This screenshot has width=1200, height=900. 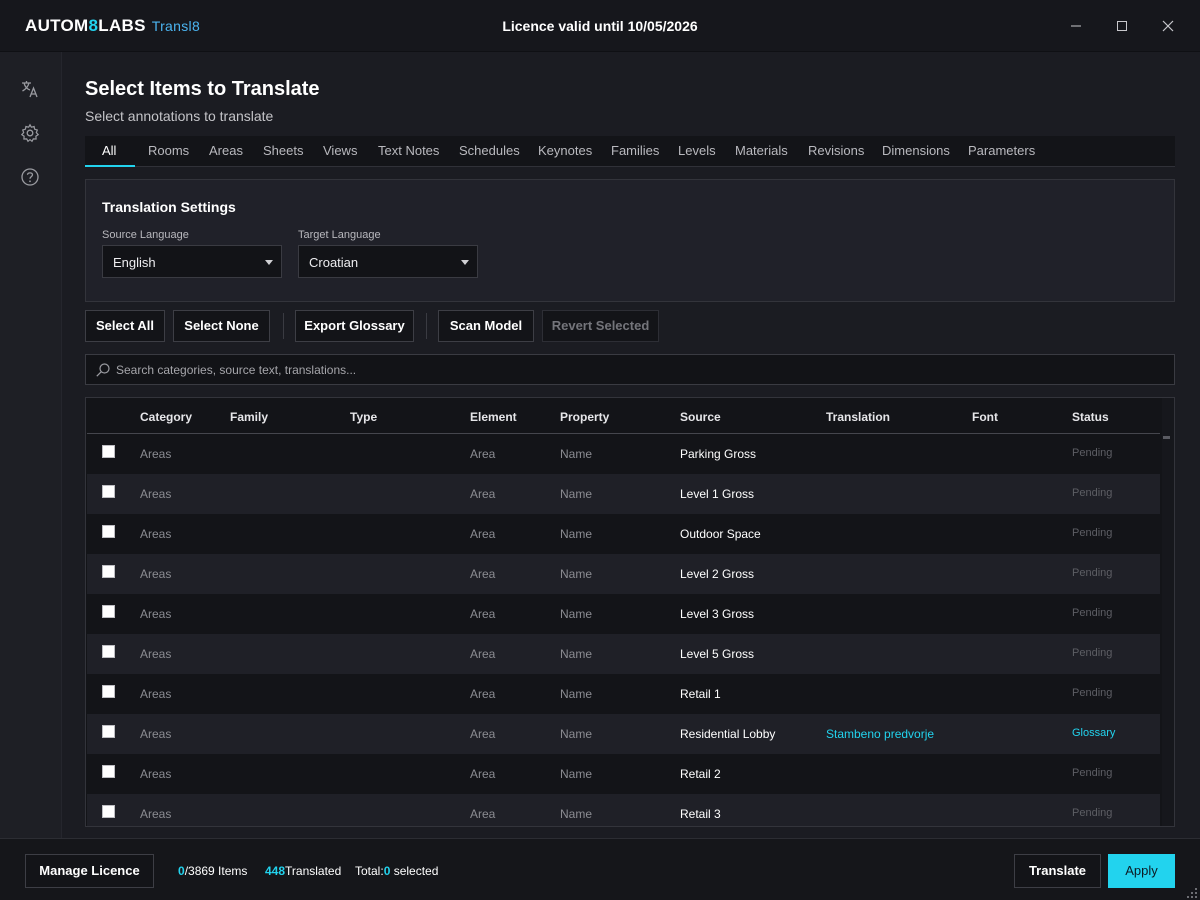 What do you see at coordinates (313, 871) in the screenshot?
I see `translated-label: Translated` at bounding box center [313, 871].